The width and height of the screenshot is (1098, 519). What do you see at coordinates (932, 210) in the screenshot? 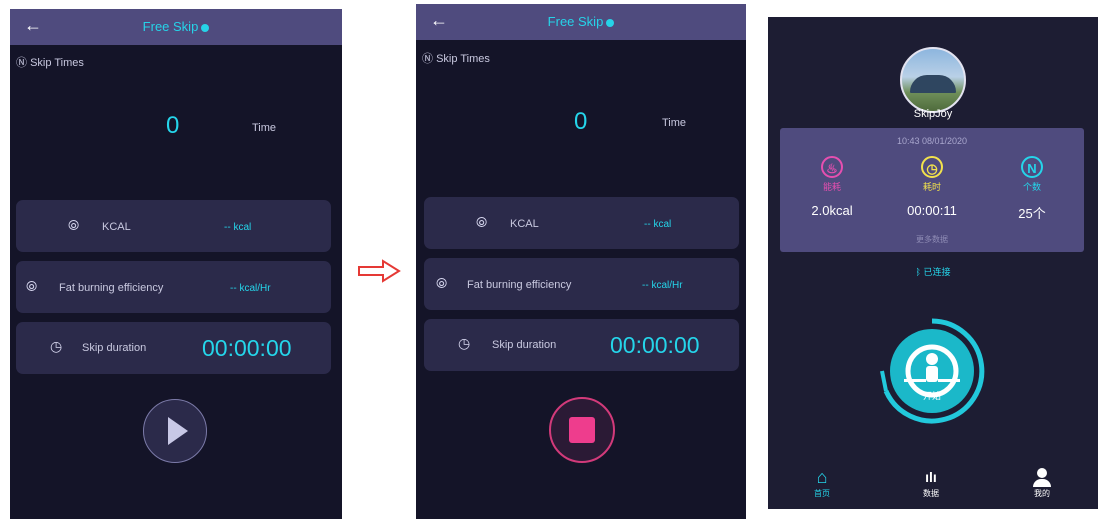
I see `stat-duration-value: 00:00:11` at bounding box center [932, 210].